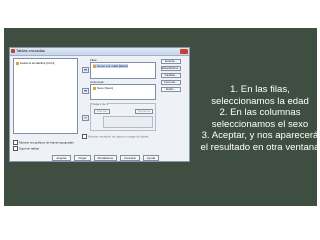  Describe the element at coordinates (45, 96) in the screenshot. I see `source-variable-list: Hasta la tentabilica [CCH]` at that location.